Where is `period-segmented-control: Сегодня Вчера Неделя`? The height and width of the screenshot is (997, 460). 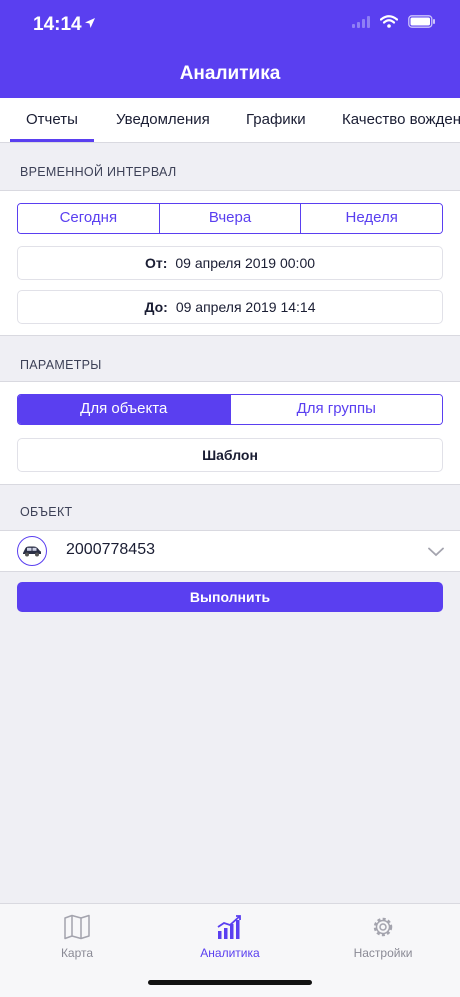 period-segmented-control: Сегодня Вчера Неделя is located at coordinates (230, 218).